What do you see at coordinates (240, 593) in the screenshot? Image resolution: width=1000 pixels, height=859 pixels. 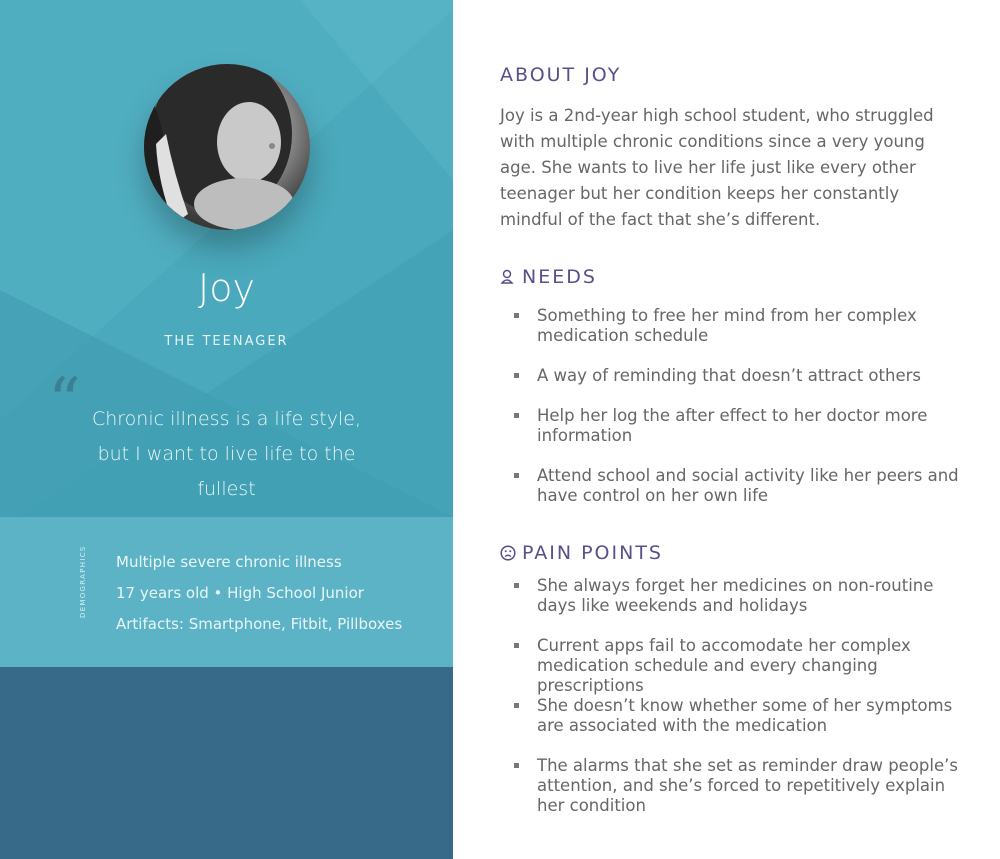 I see `demographics-item: 17 years old • High School Junior` at bounding box center [240, 593].